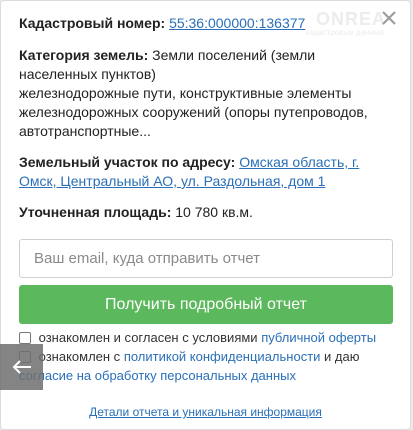 Image resolution: width=413 pixels, height=430 pixels. I want to click on agree-offer-checkbox, so click(25, 338).